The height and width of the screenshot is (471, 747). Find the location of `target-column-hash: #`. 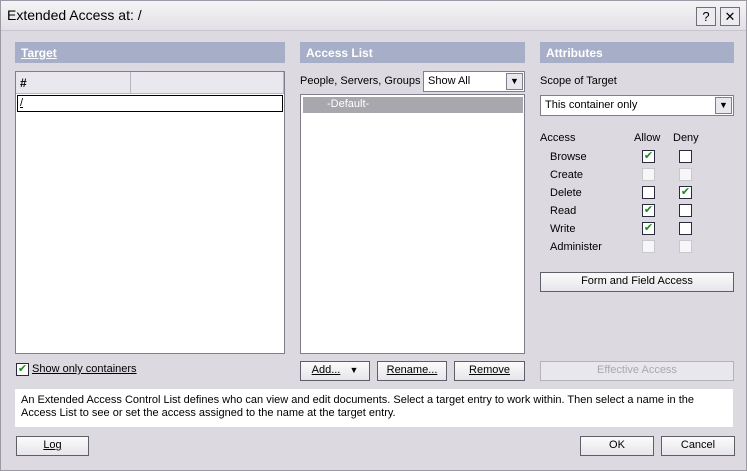

target-column-hash: # is located at coordinates (73, 83).